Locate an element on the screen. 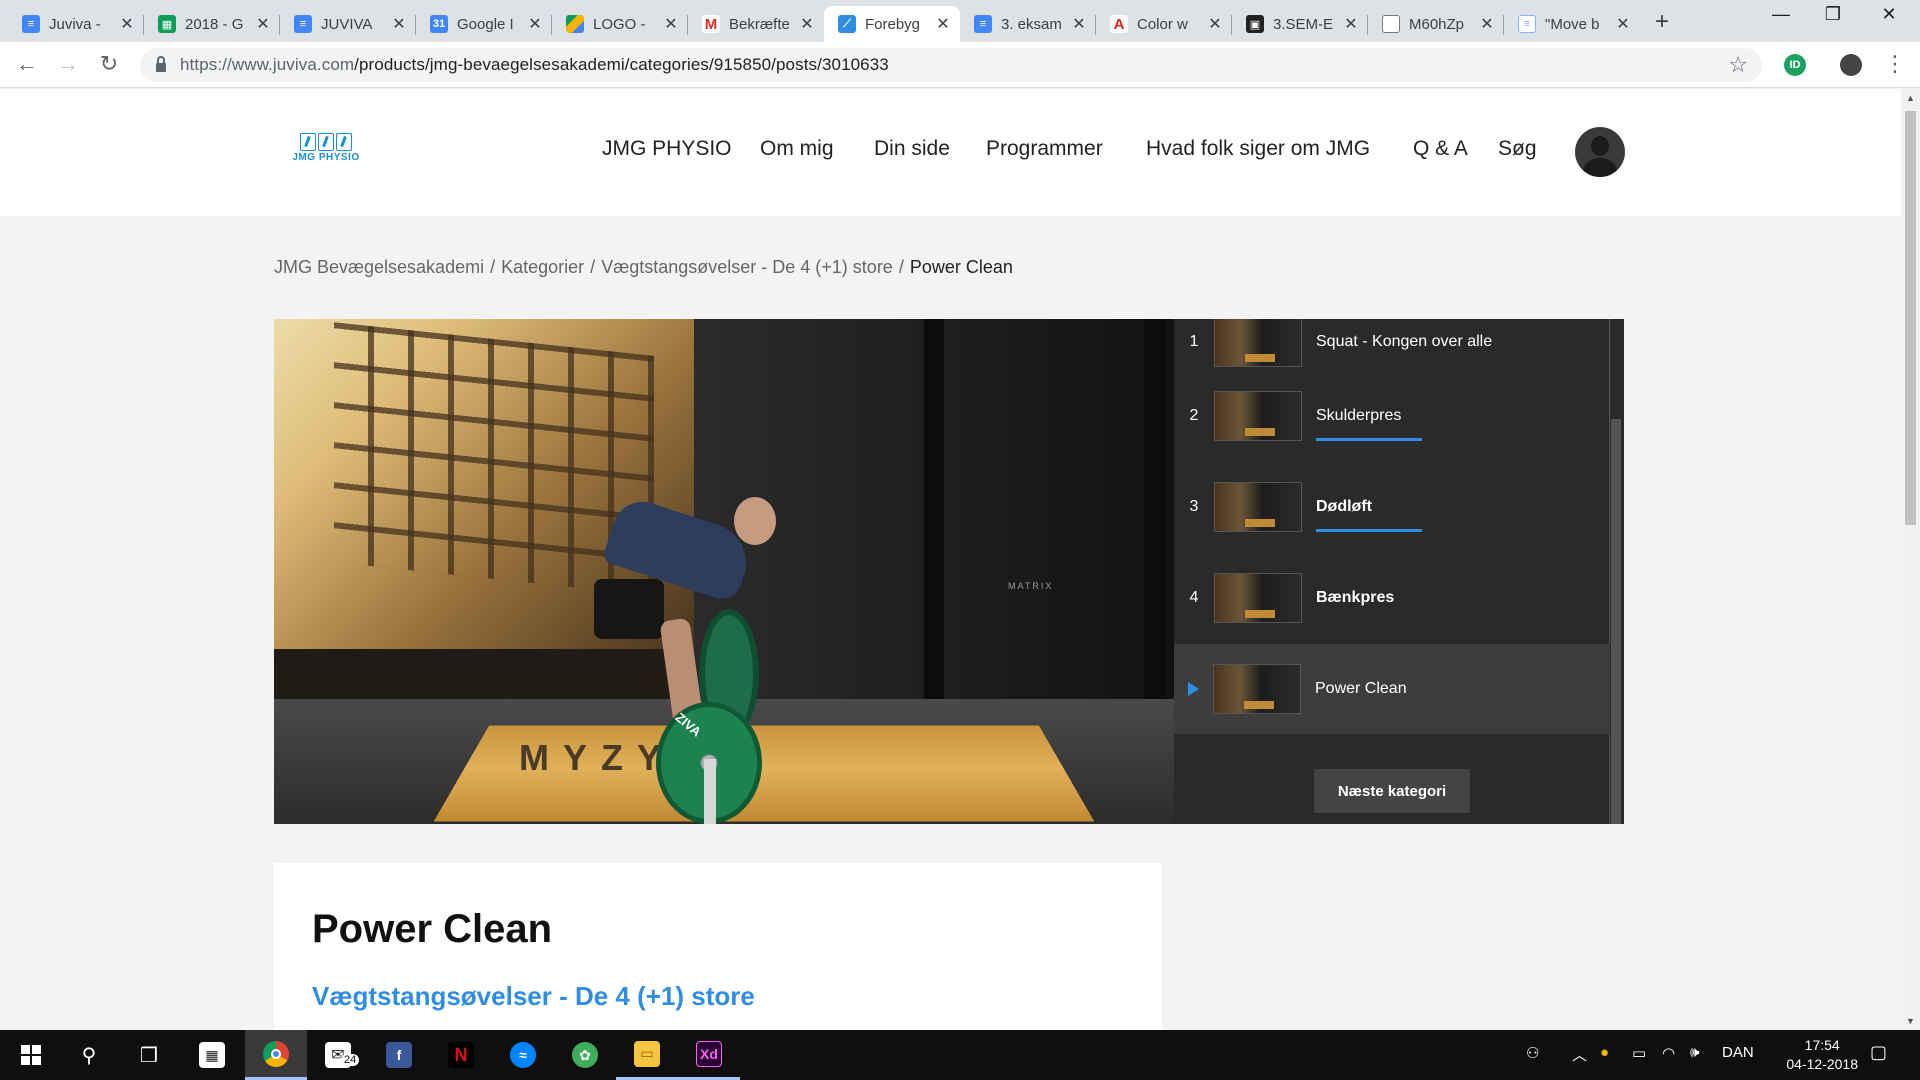 The height and width of the screenshot is (1080, 1920). adobe-xd-icon: Xd is located at coordinates (709, 1055).